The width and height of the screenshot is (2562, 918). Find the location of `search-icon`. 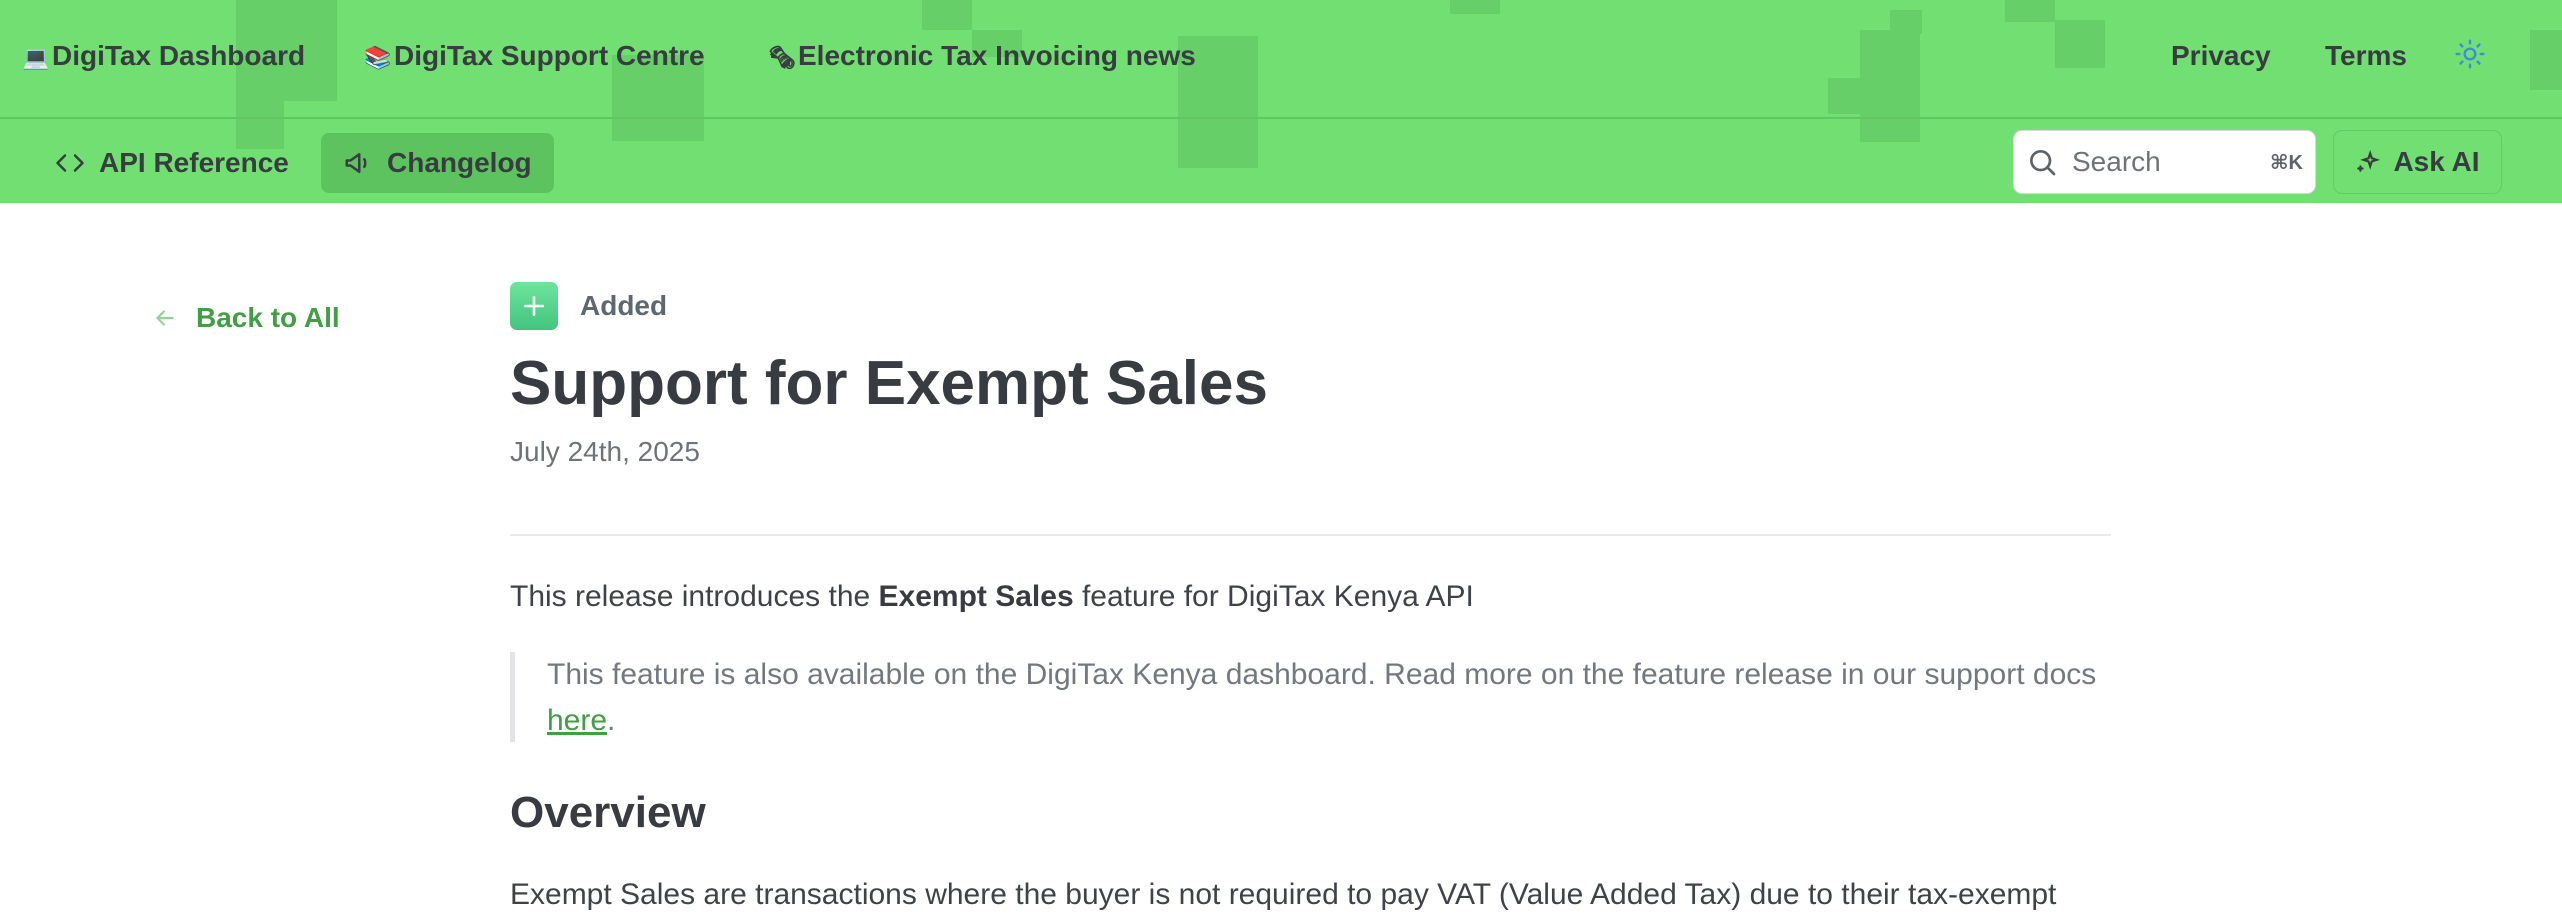

search-icon is located at coordinates (2043, 163).